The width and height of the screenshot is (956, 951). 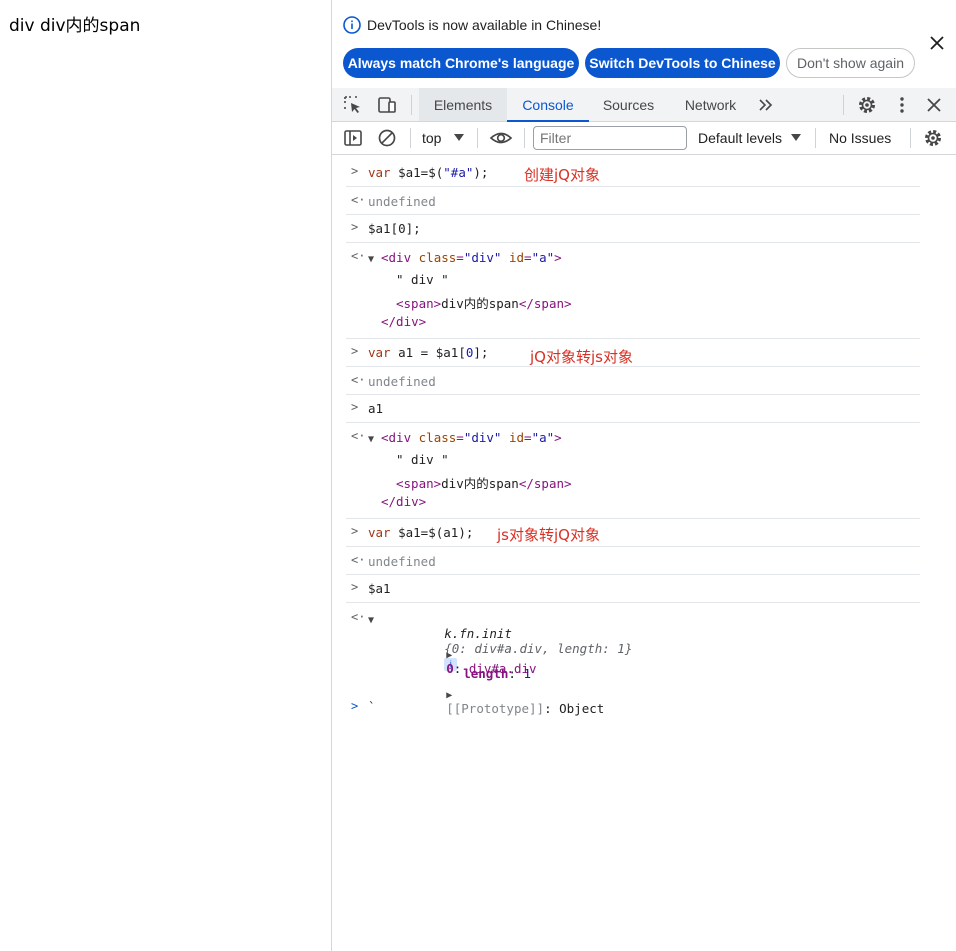 What do you see at coordinates (428, 172) in the screenshot?
I see `console-code: var $a1=$("#a");` at bounding box center [428, 172].